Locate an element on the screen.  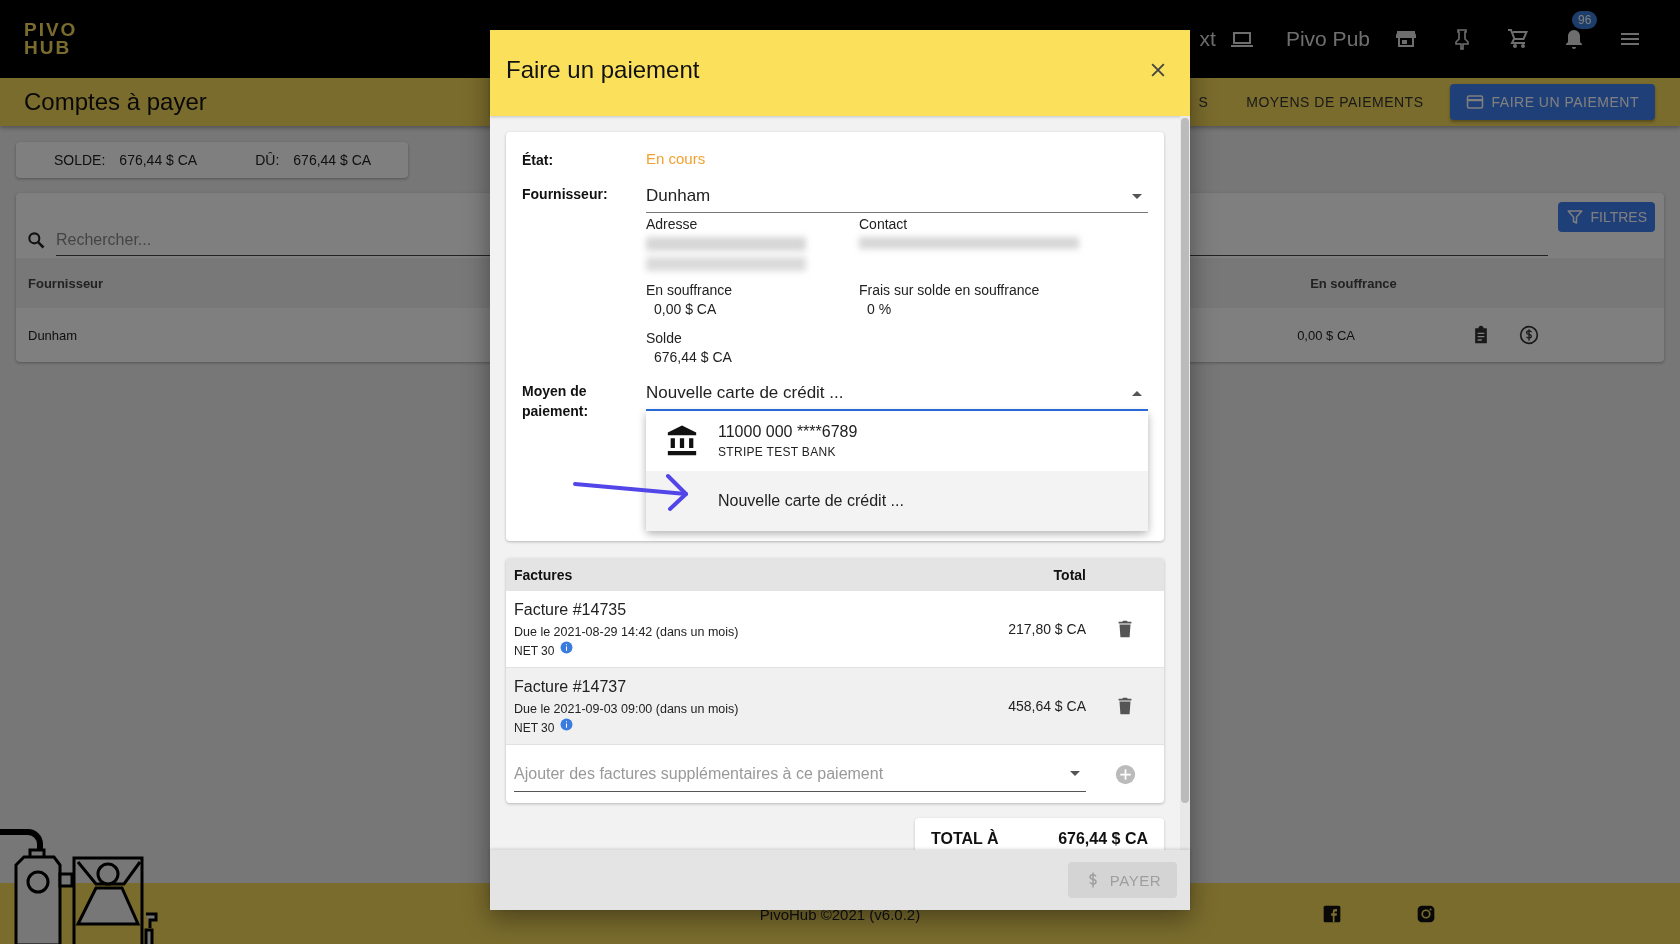
invoice-title: Facture #14735 is located at coordinates (571, 609).